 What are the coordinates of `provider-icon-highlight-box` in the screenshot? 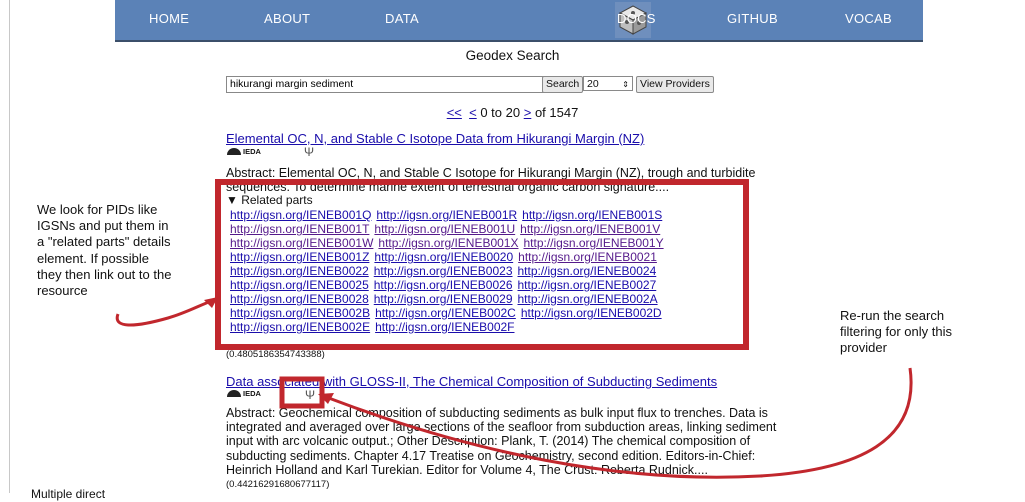 It's located at (302, 392).